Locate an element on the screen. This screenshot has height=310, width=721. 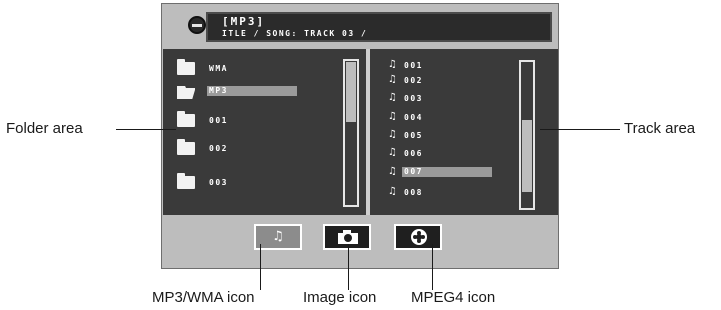
track-label: 006 is located at coordinates (413, 153).